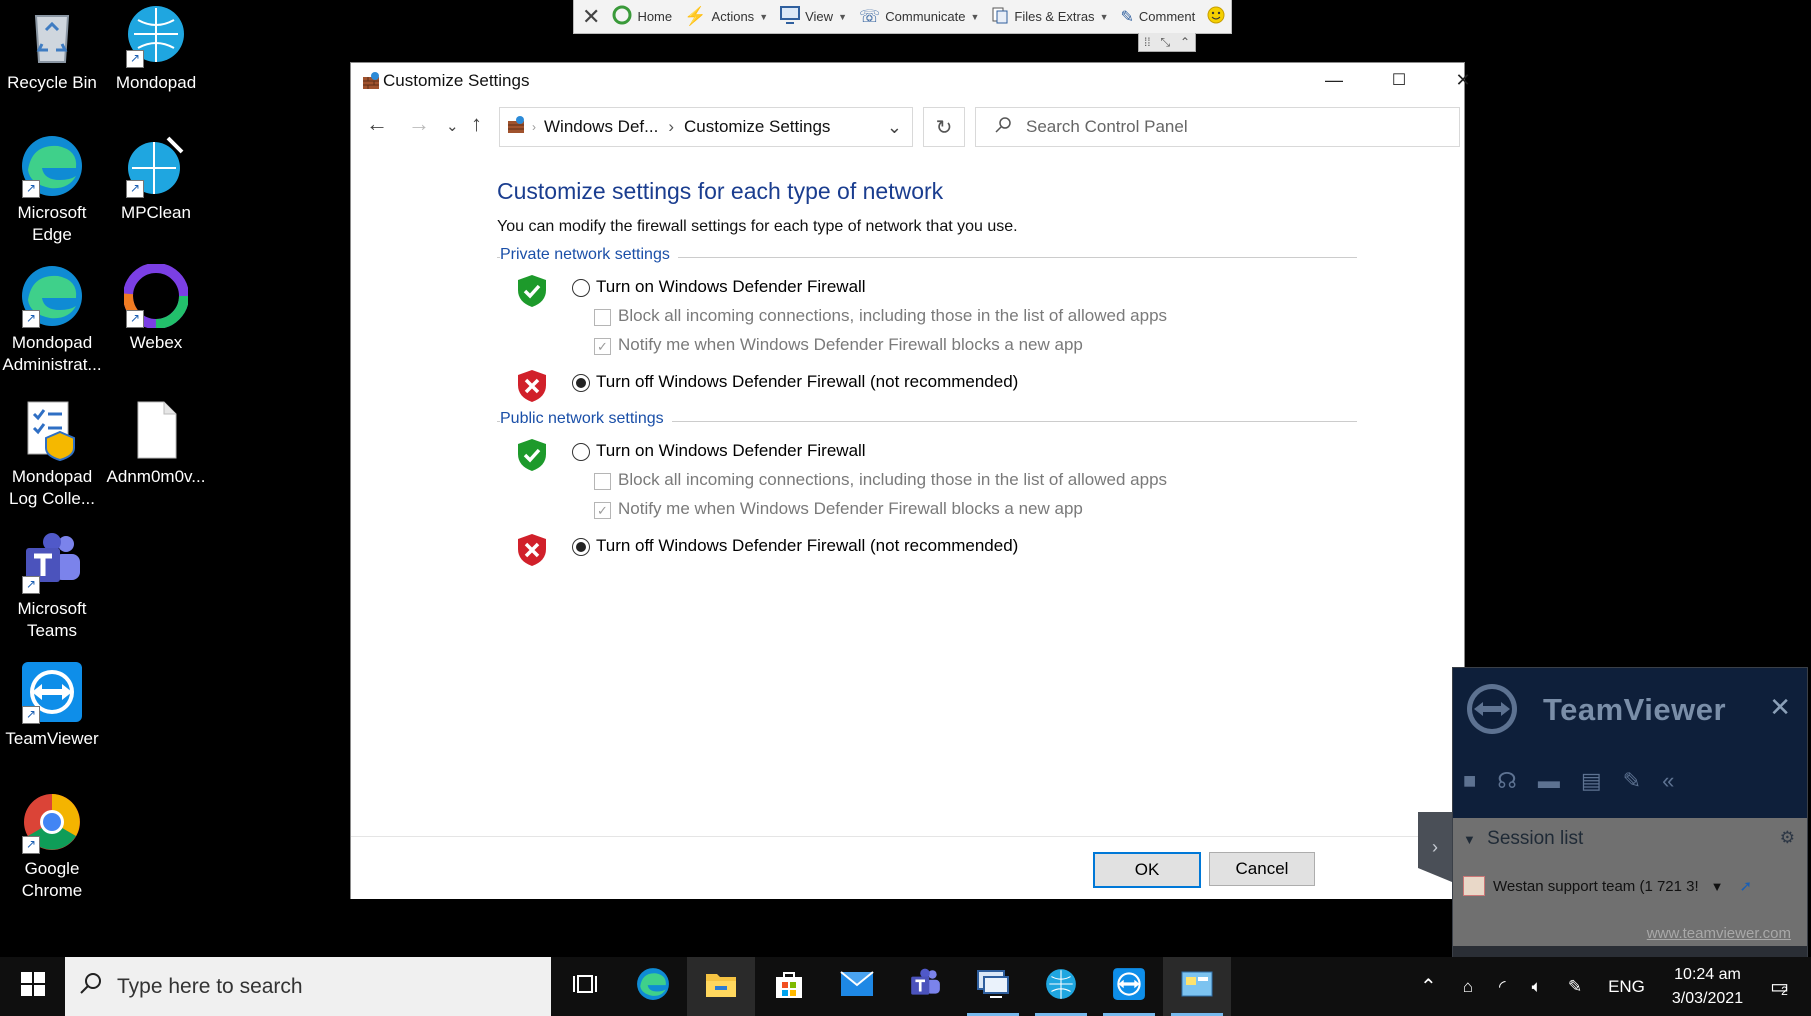 This screenshot has width=1811, height=1016. What do you see at coordinates (308, 986) in the screenshot?
I see `taskbar-search-box: Type here to search` at bounding box center [308, 986].